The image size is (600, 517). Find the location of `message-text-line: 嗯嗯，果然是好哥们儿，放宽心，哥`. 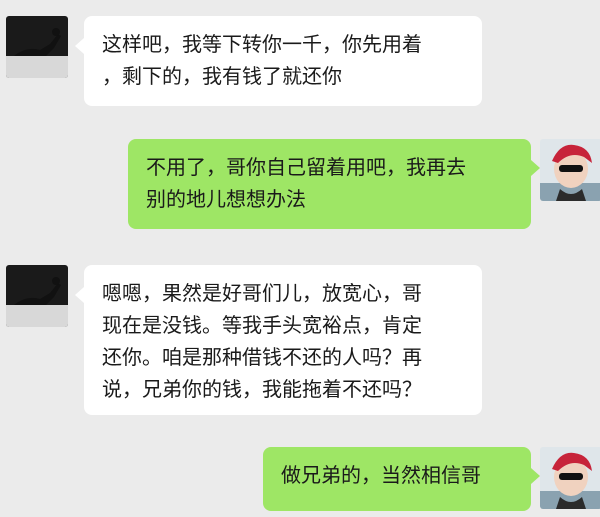

message-text-line: 嗯嗯，果然是好哥们儿，放宽心，哥 is located at coordinates (262, 293).